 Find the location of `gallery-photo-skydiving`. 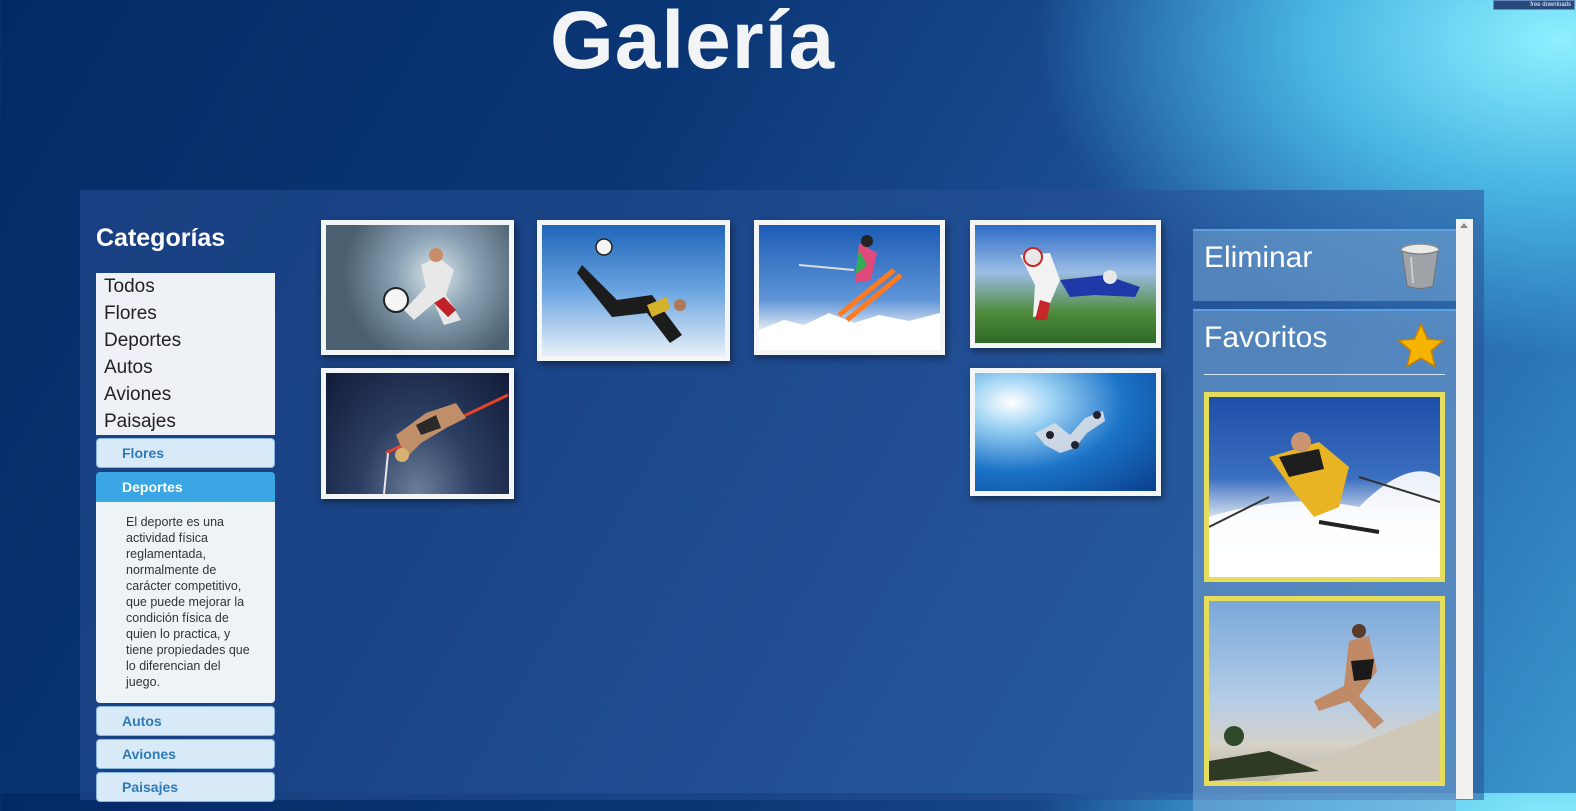

gallery-photo-skydiving is located at coordinates (1065, 432).